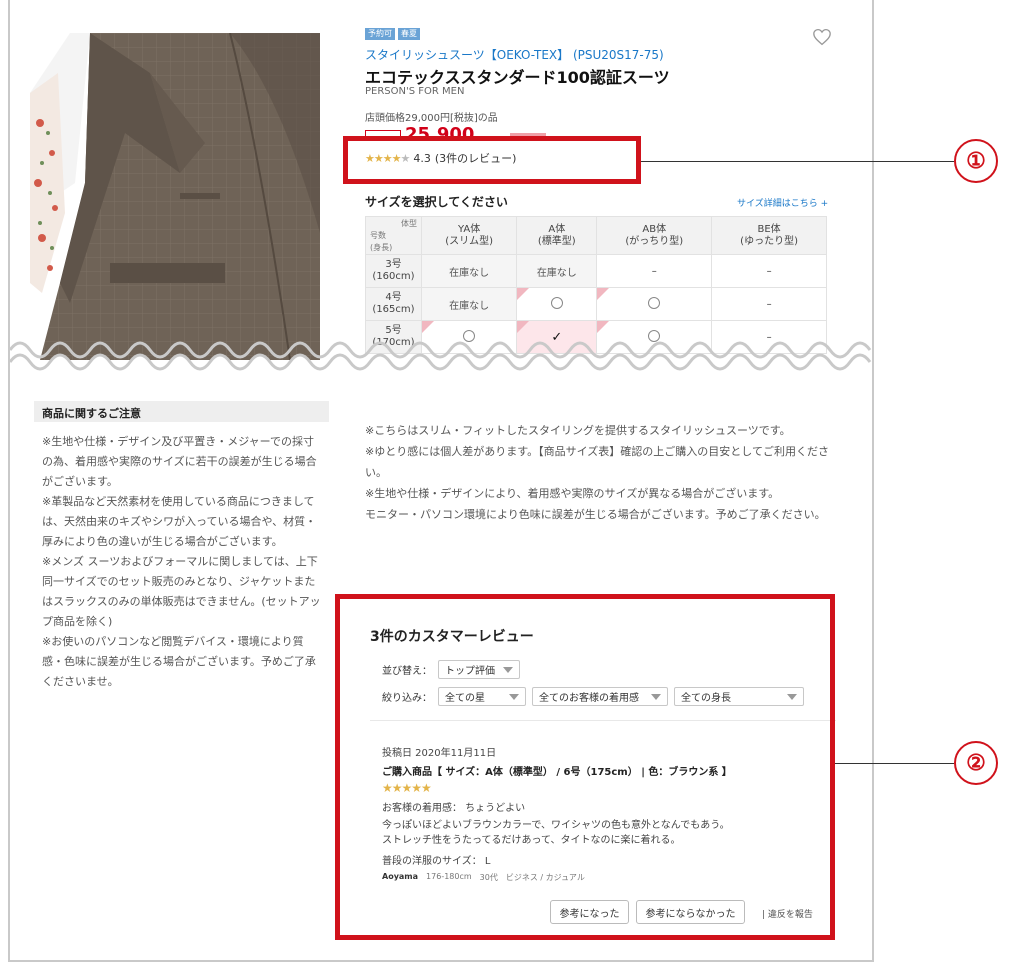  Describe the element at coordinates (440, 130) in the screenshot. I see `product-price: 25,900` at that location.